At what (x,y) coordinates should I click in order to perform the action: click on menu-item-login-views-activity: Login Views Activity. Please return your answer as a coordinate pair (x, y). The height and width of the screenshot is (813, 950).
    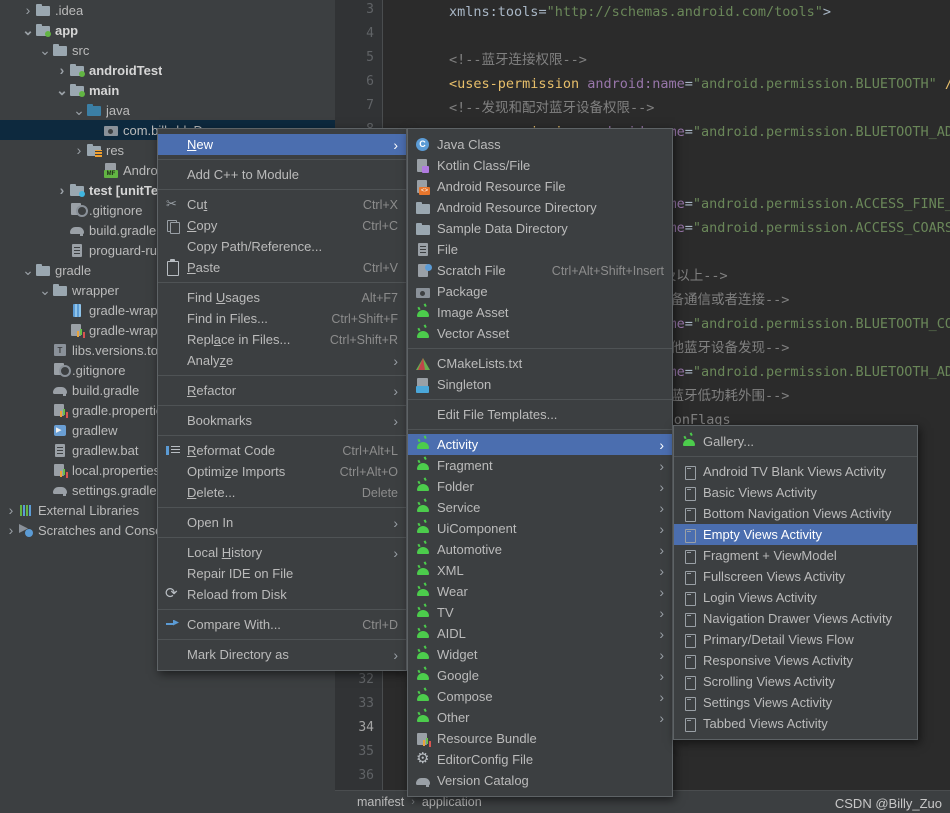
    Looking at the image, I should click on (795, 597).